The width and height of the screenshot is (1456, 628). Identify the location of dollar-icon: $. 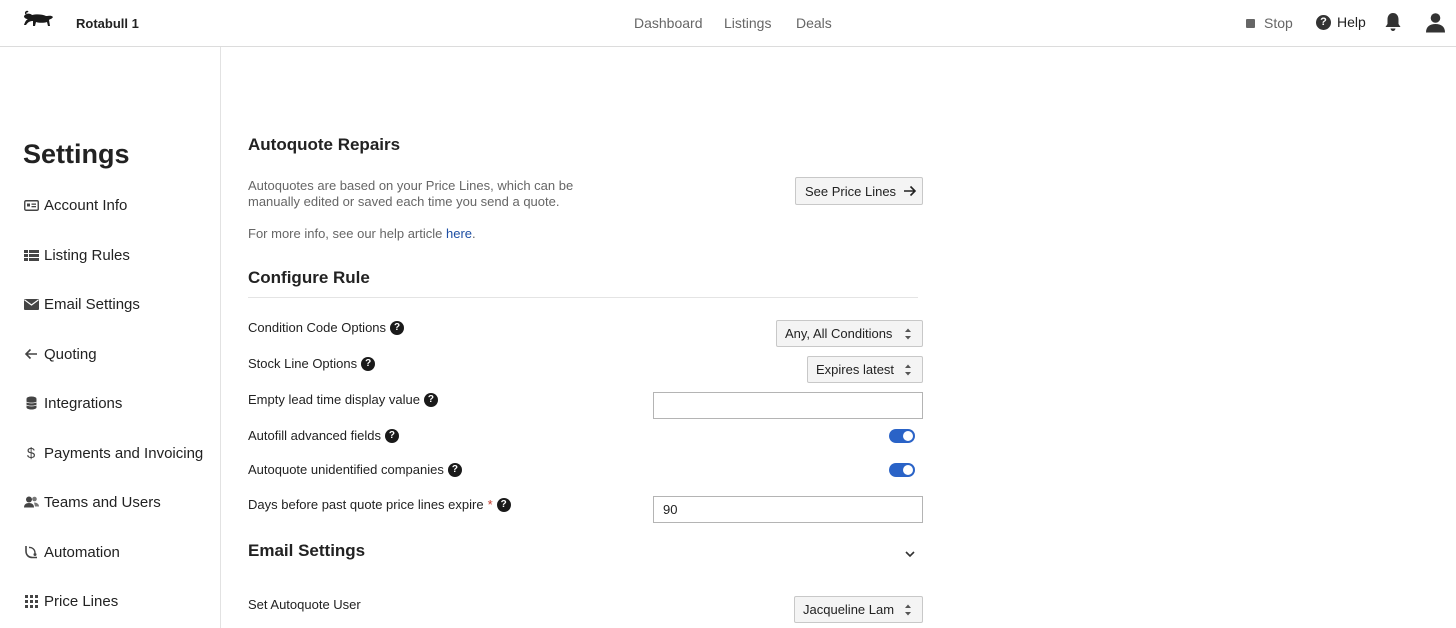
(31, 453).